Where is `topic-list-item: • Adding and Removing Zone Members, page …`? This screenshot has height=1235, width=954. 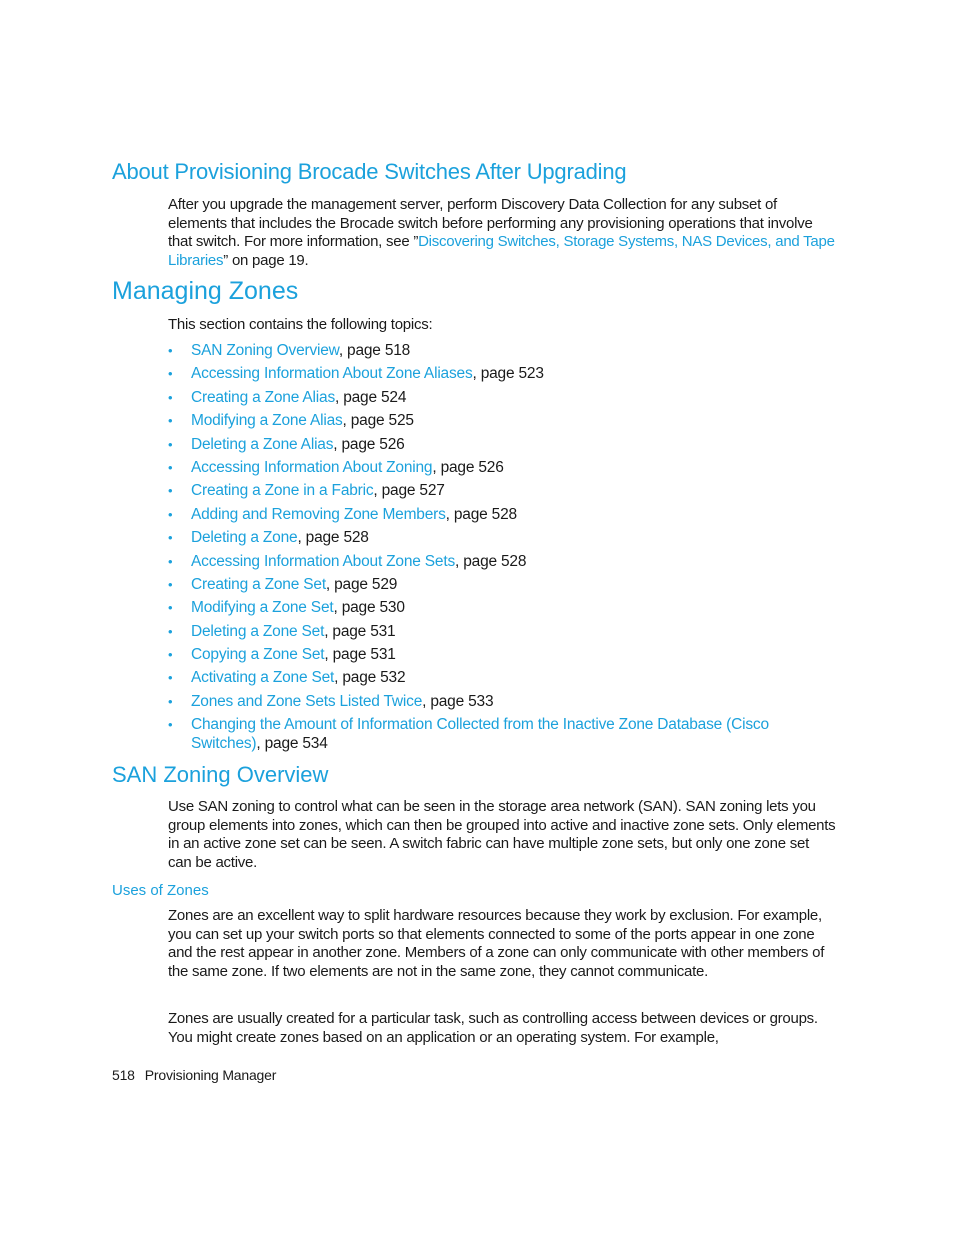 topic-list-item: • Adding and Removing Zone Members, page … is located at coordinates (488, 515).